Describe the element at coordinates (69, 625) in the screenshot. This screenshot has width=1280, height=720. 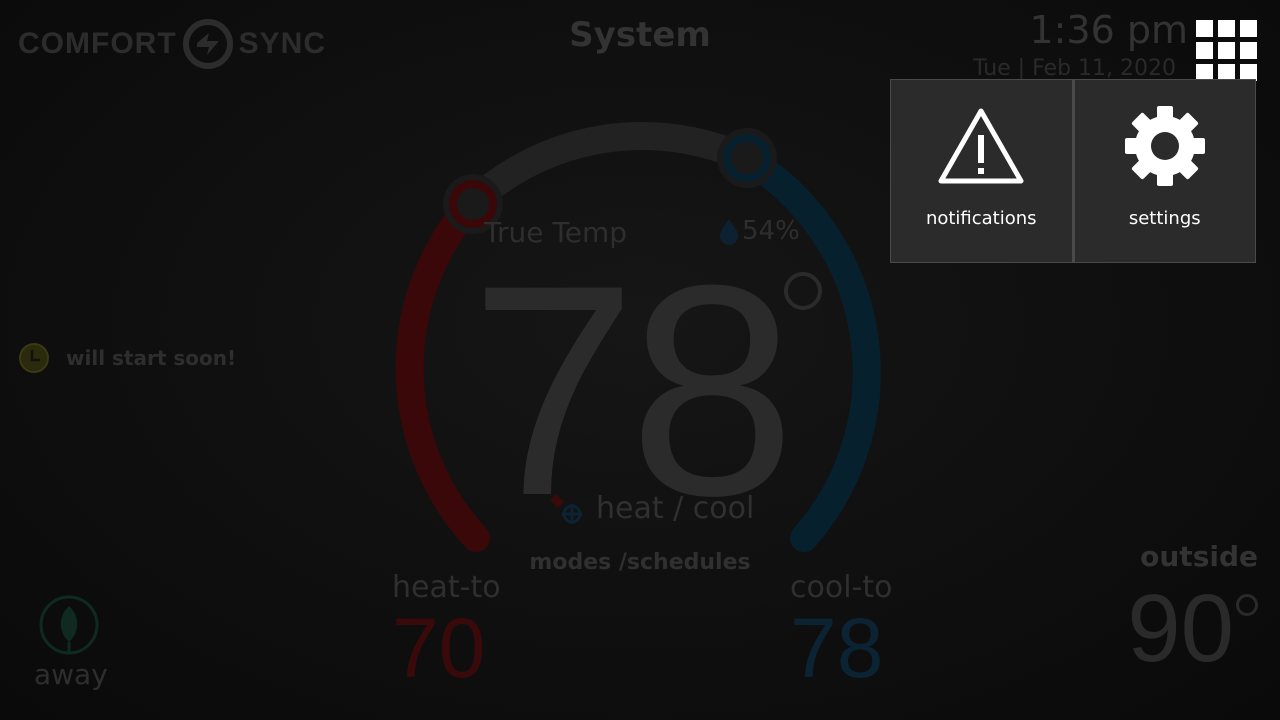
I see `away-leaf-icon` at that location.